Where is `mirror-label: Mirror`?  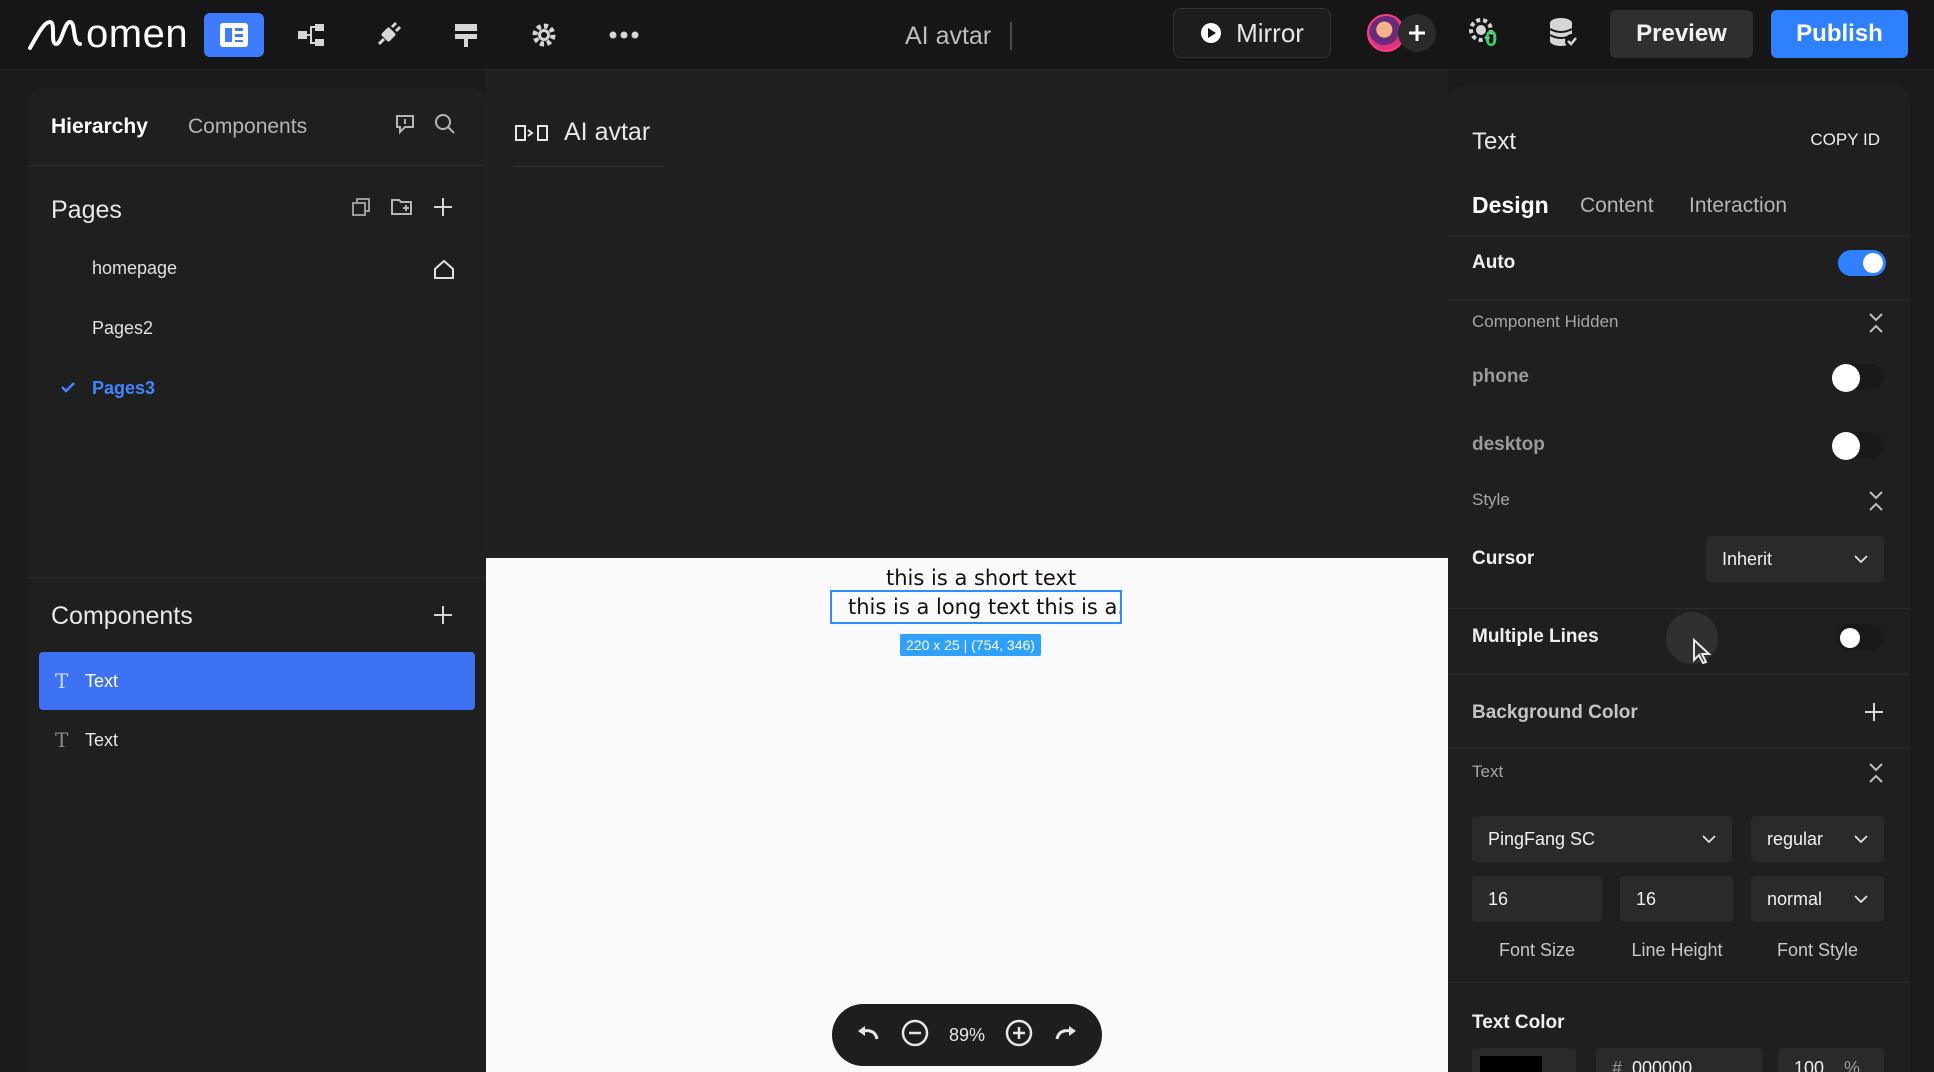
mirror-label: Mirror is located at coordinates (1270, 32).